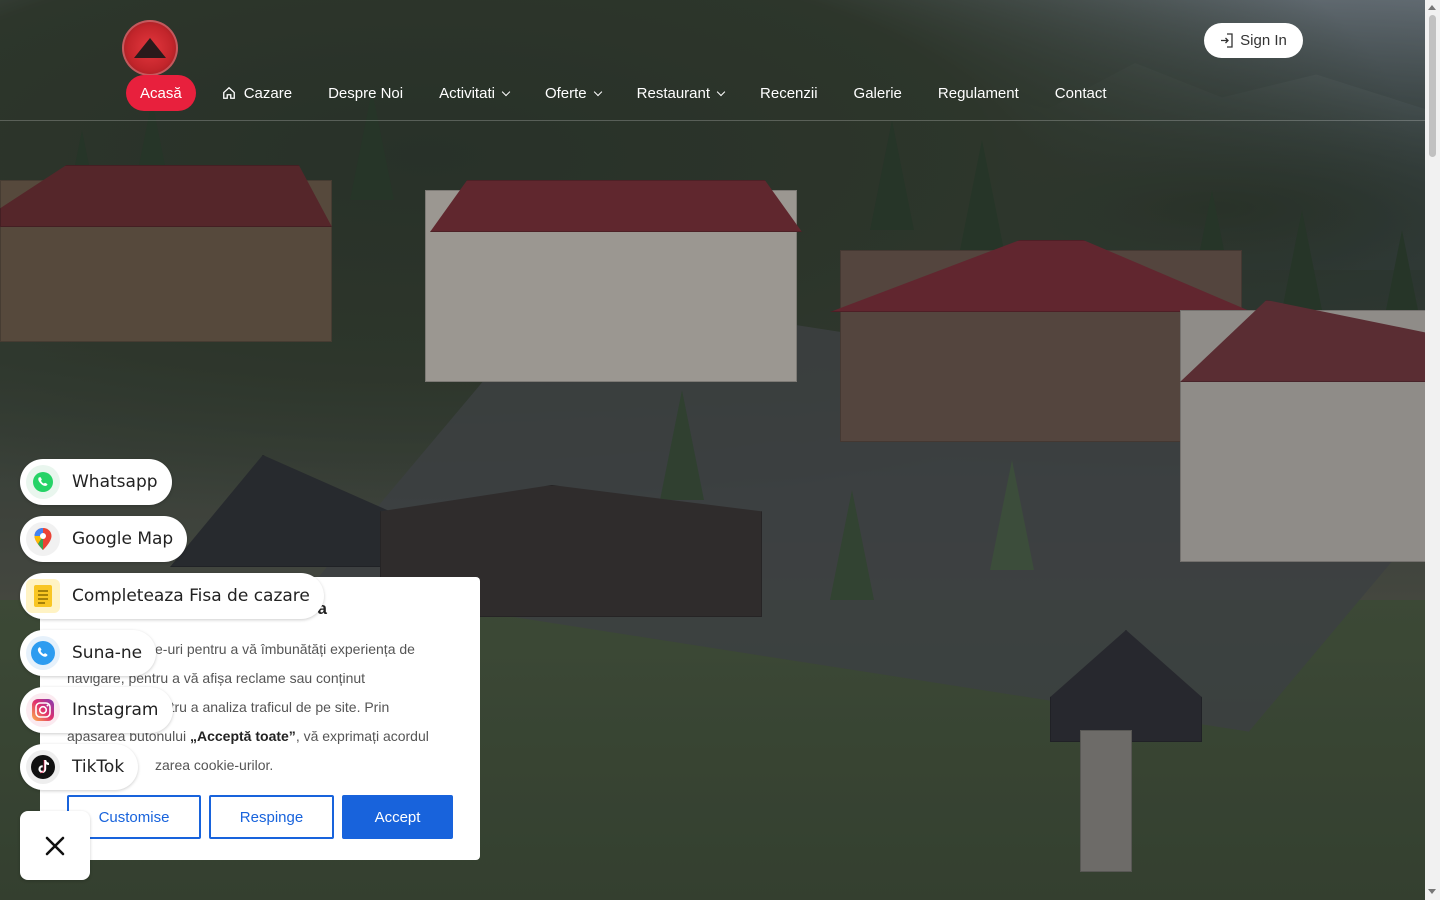 The image size is (1440, 900). Describe the element at coordinates (362, 736) in the screenshot. I see `cookie-text-part: , vă exprimați acordul` at that location.